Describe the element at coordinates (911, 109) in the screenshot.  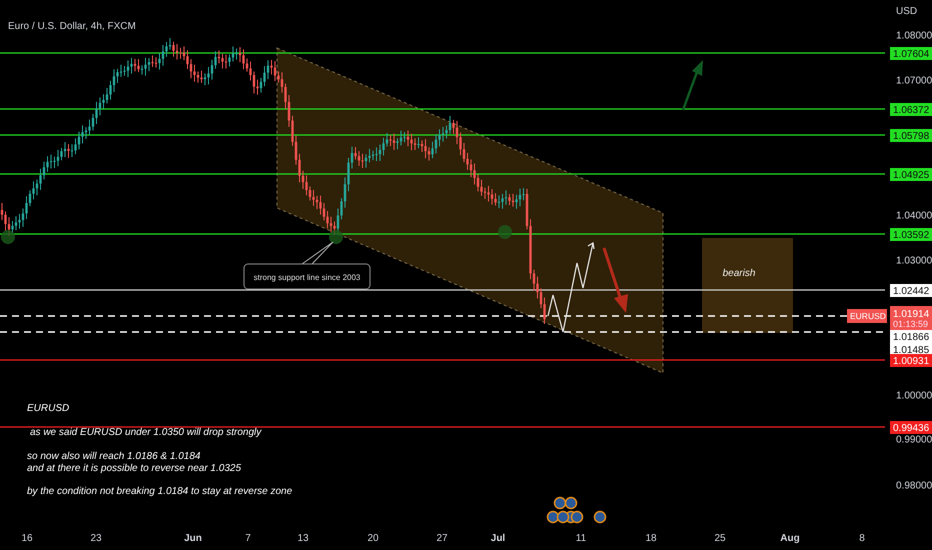
I see `price-tag: 1.06372` at that location.